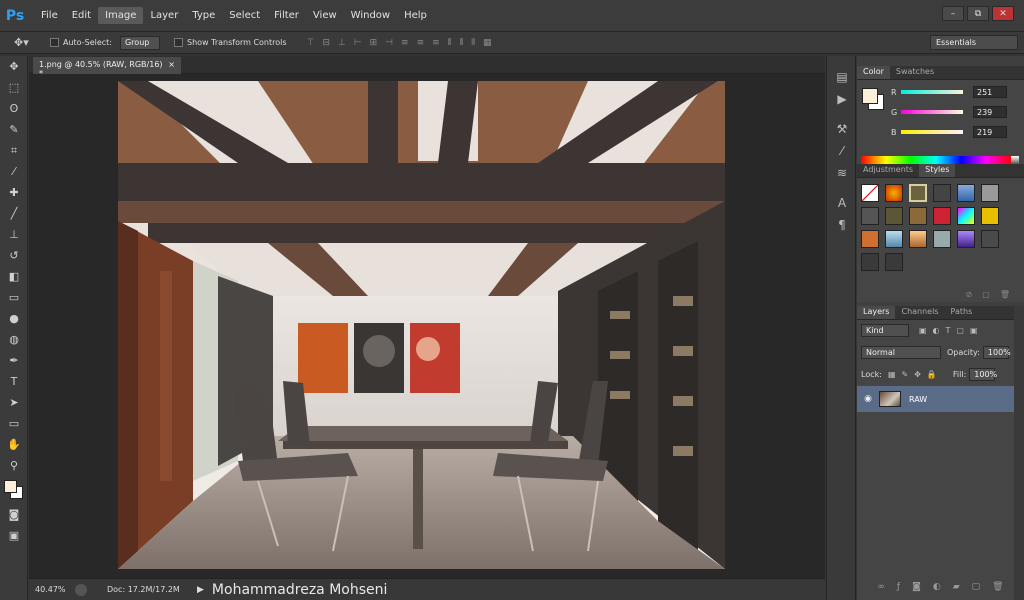  Describe the element at coordinates (898, 588) in the screenshot. I see `layer-style-icon: ƒ` at that location.